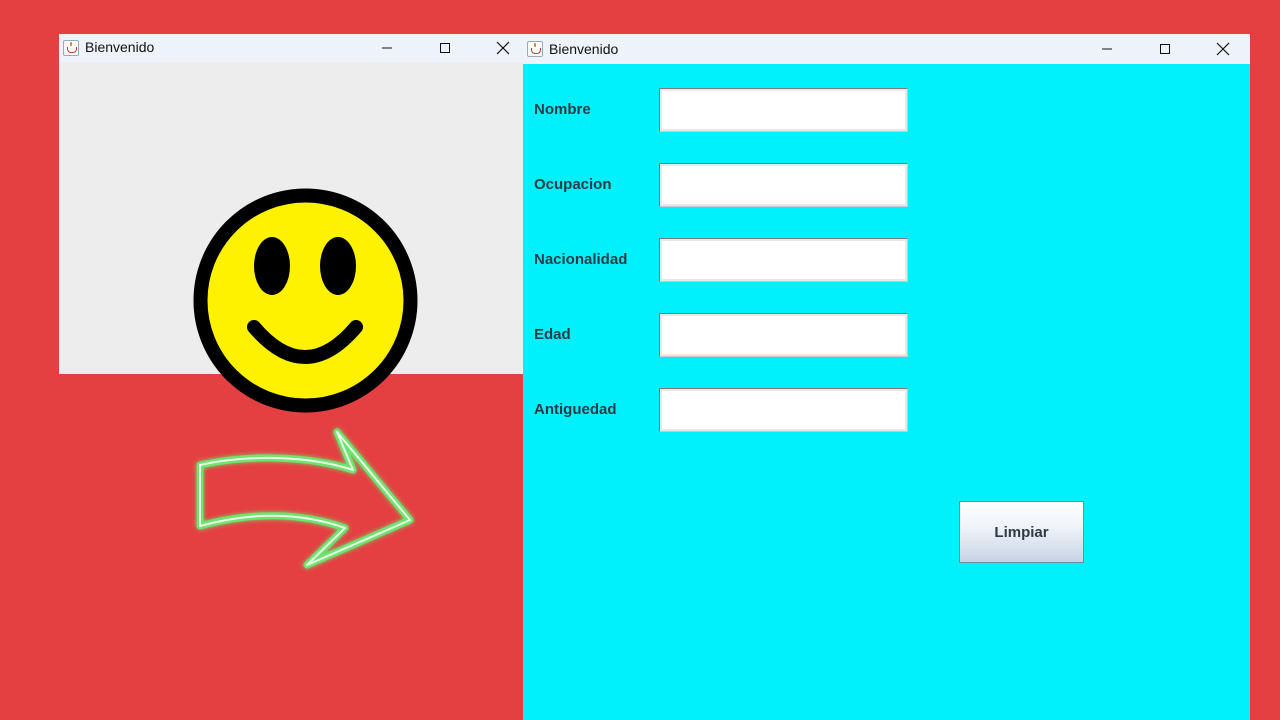 The width and height of the screenshot is (1280, 720). What do you see at coordinates (573, 184) in the screenshot?
I see `ocupacion-label: Ocupacion` at bounding box center [573, 184].